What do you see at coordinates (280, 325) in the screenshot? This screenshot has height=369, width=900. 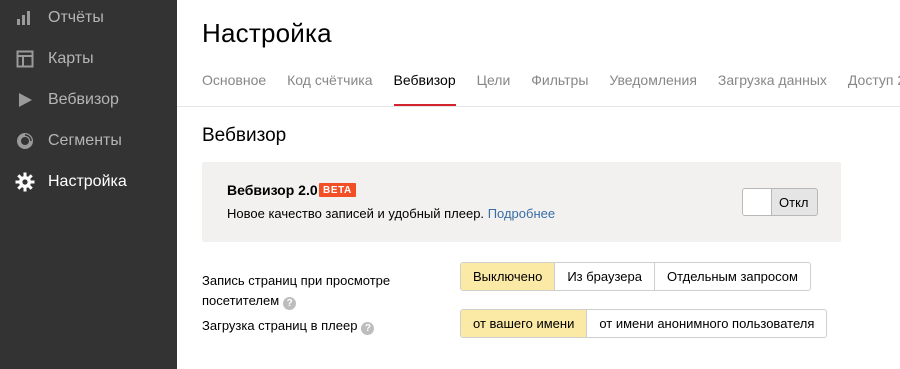 I see `load-pages-label-text: Загрузка страниц в плеер` at bounding box center [280, 325].